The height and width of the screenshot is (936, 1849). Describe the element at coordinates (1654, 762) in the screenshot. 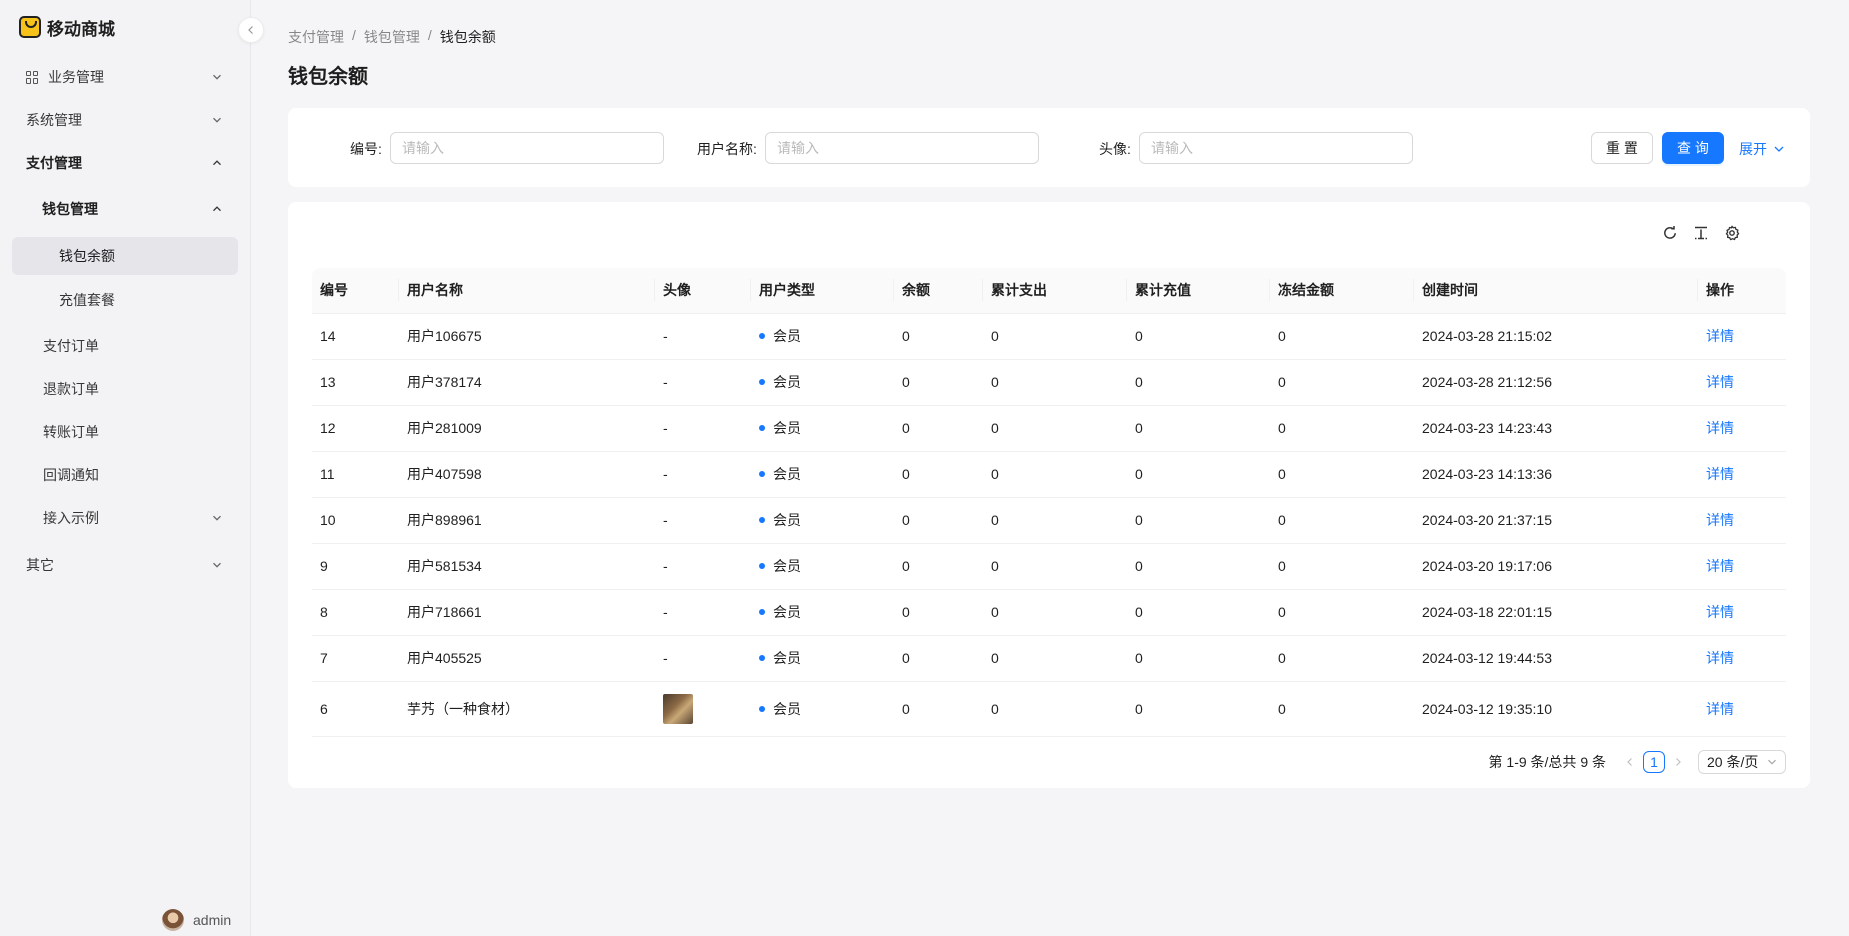

I see `page-number-button: 1` at that location.